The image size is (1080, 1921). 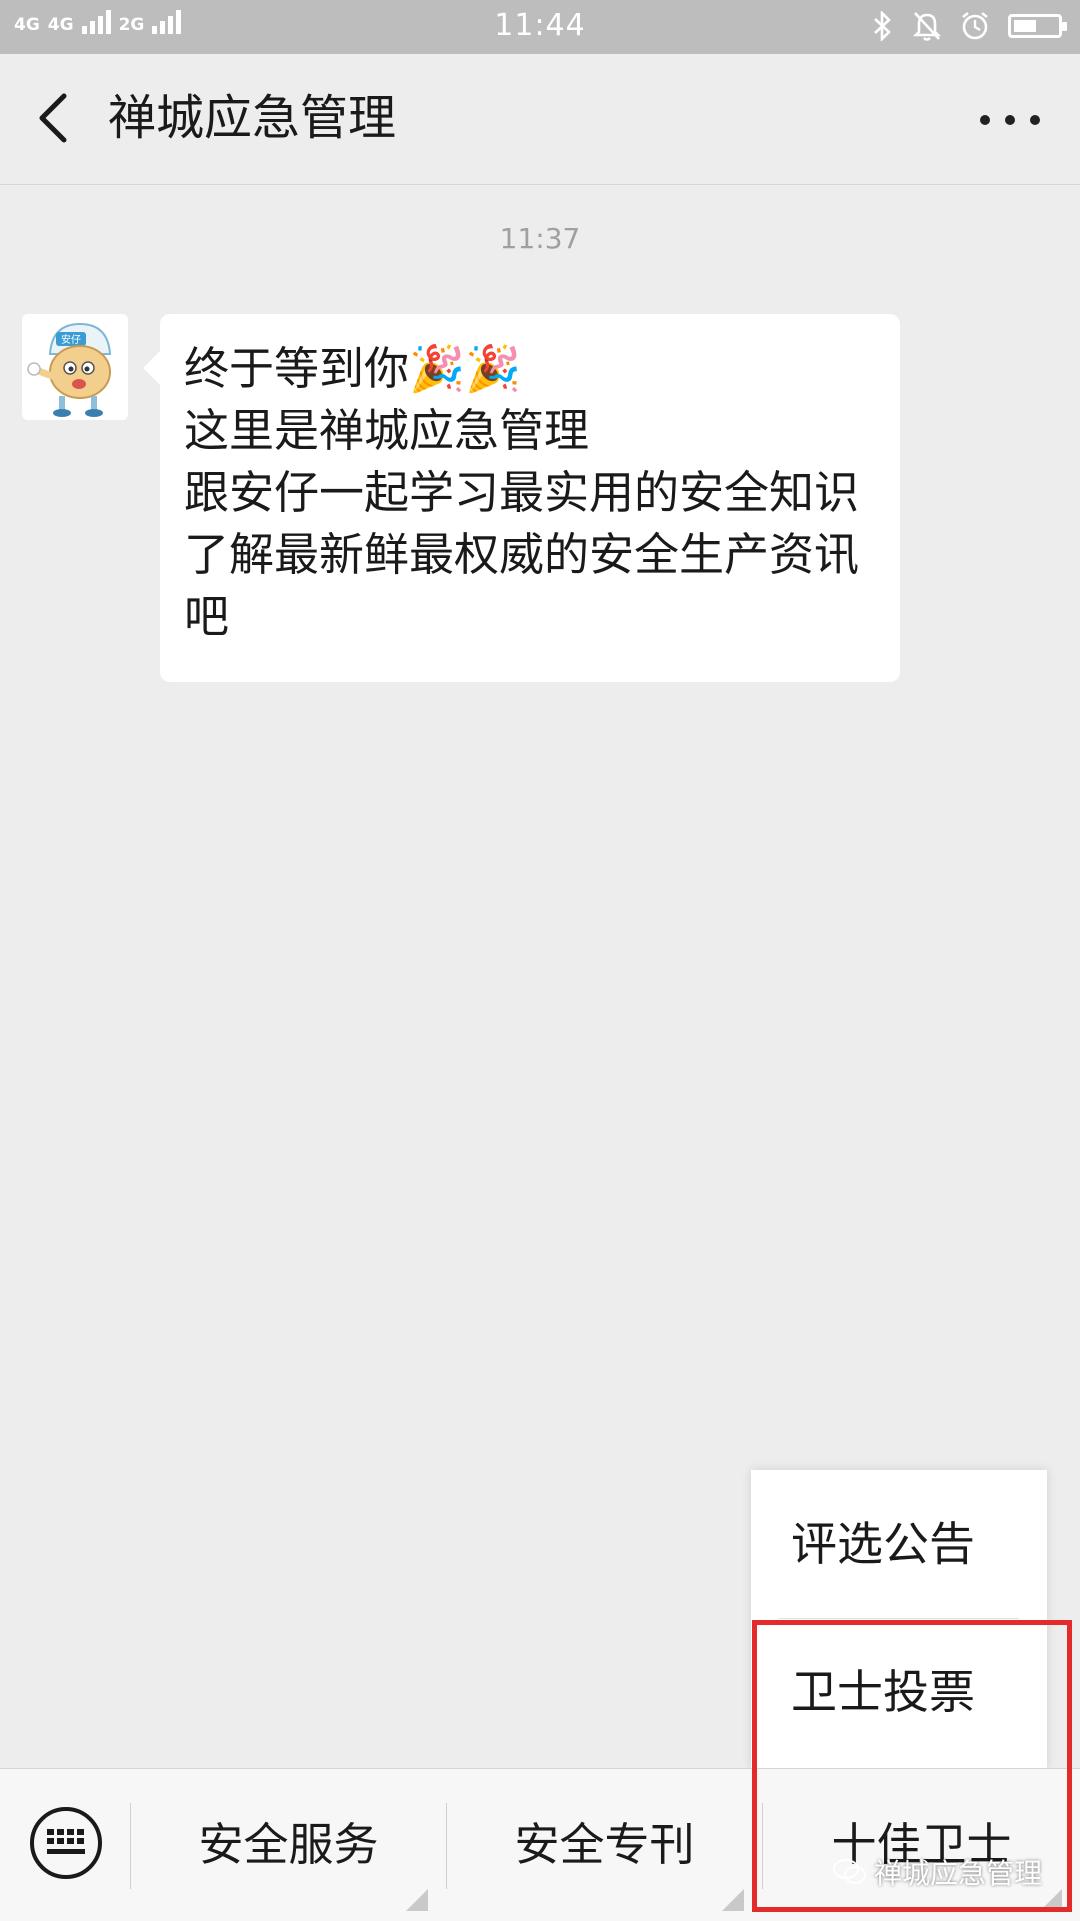 I want to click on wechat-icon, so click(x=849, y=1871).